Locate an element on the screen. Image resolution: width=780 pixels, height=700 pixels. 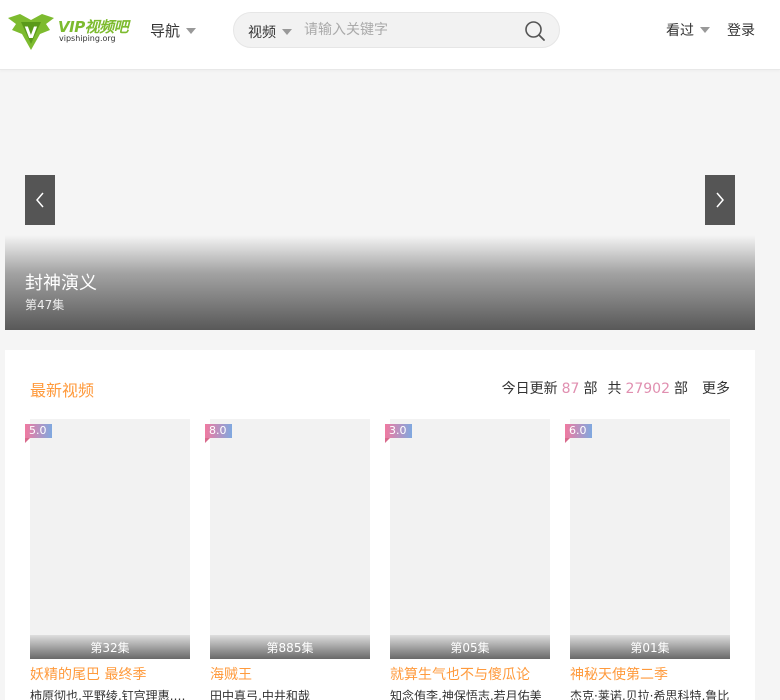
score-badge: 6.0 is located at coordinates (578, 431).